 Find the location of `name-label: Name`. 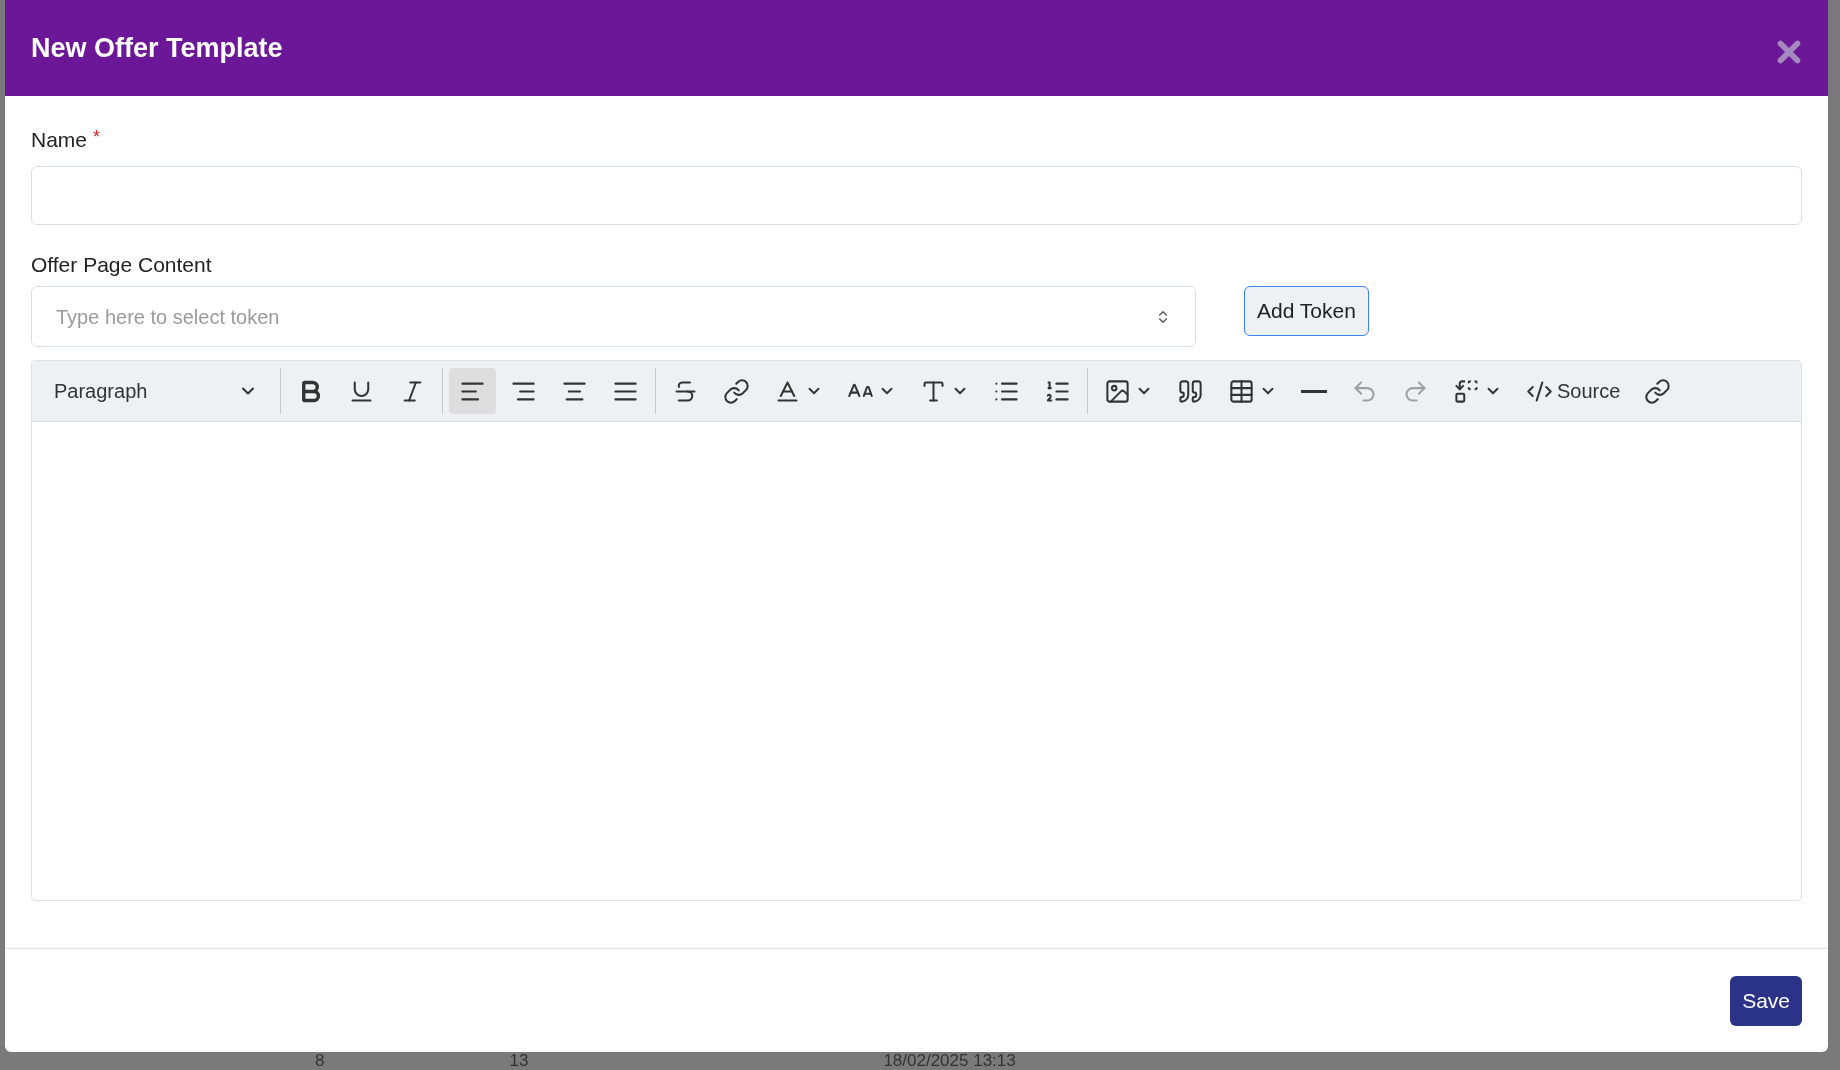

name-label: Name is located at coordinates (59, 140).